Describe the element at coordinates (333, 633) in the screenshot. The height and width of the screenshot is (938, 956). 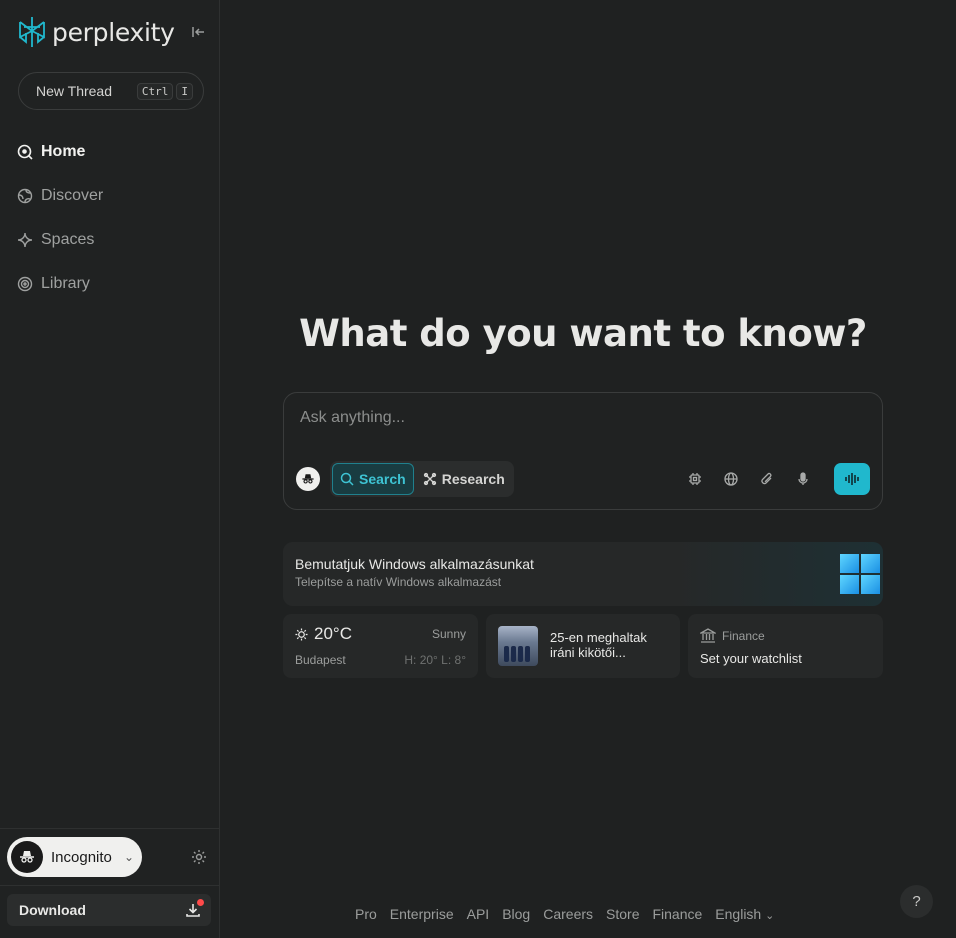
I see `temperature-value: 20°C` at that location.